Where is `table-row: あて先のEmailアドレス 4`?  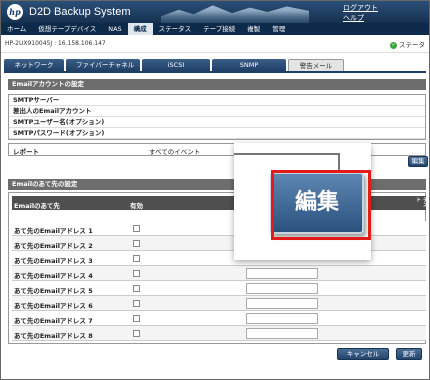
table-row: あて先のEmailアドレス 4 is located at coordinates (219, 273).